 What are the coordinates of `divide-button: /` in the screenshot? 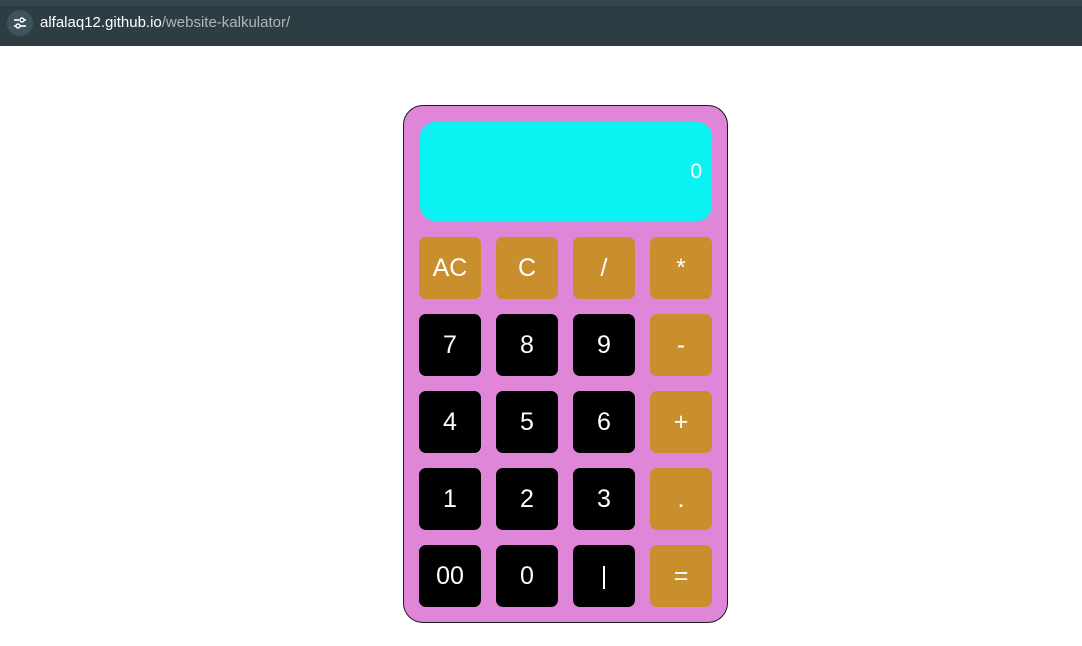 It's located at (604, 268).